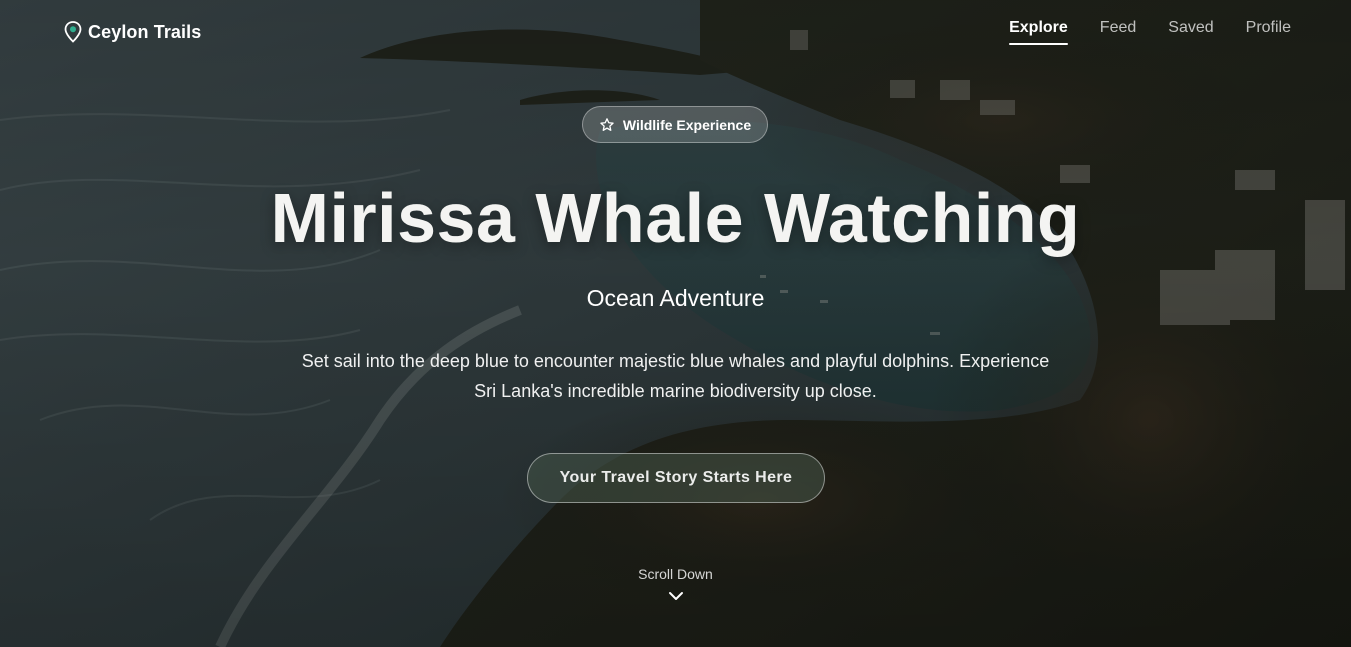  Describe the element at coordinates (675, 584) in the screenshot. I see `scroll-down-indicator: Scroll Down` at that location.